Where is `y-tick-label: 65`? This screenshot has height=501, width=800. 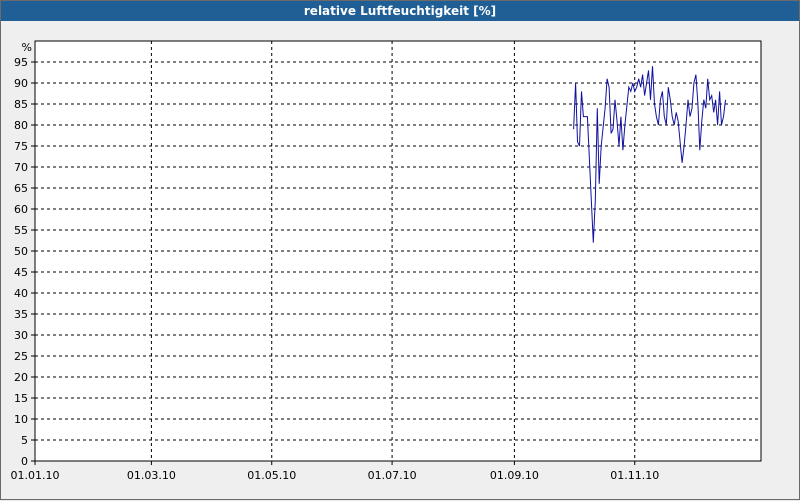 y-tick-label: 65 is located at coordinates (21, 188).